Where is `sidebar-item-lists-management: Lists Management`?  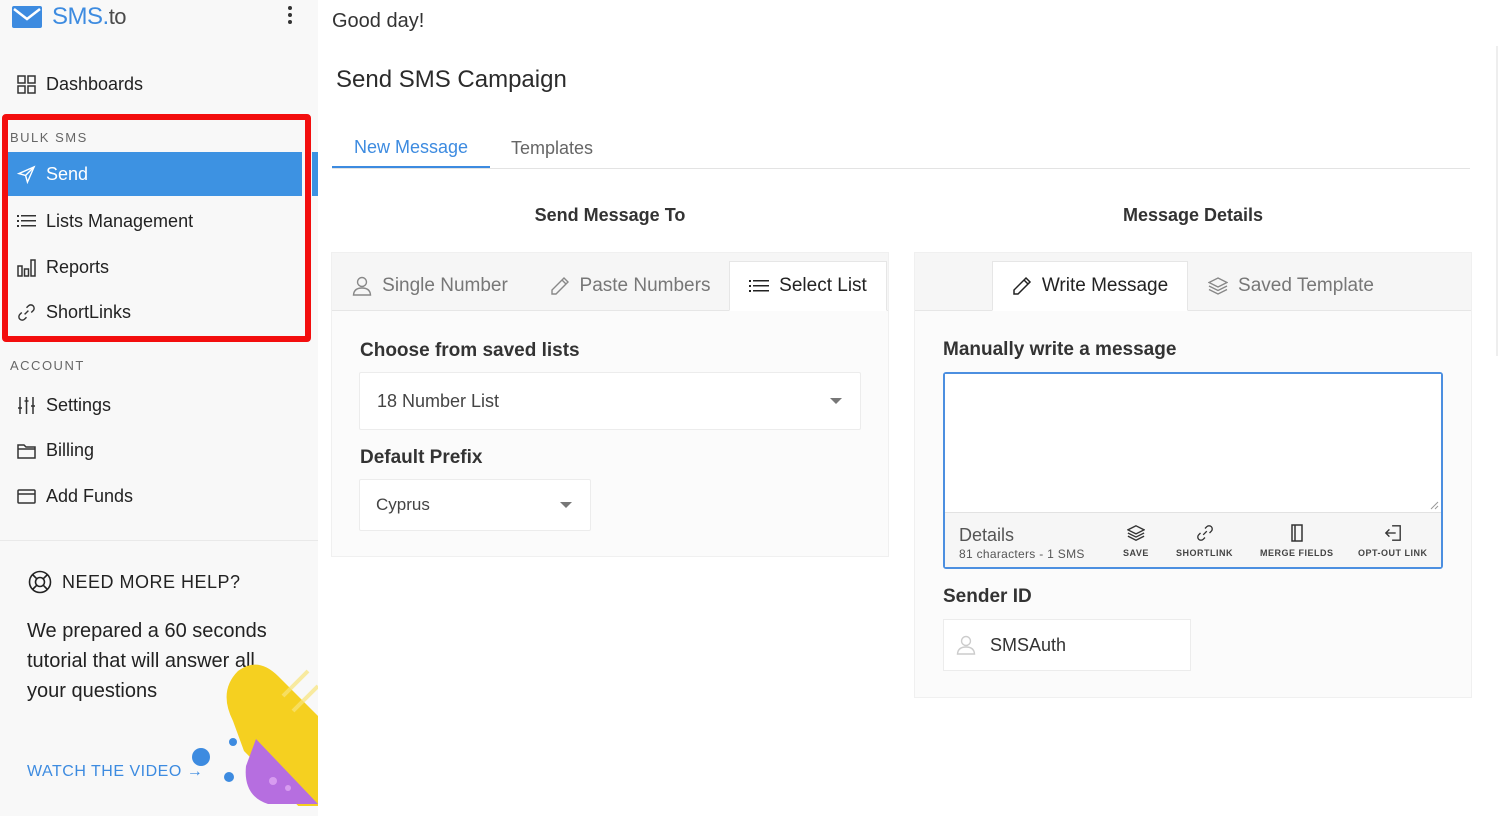 sidebar-item-lists-management: Lists Management is located at coordinates (159, 221).